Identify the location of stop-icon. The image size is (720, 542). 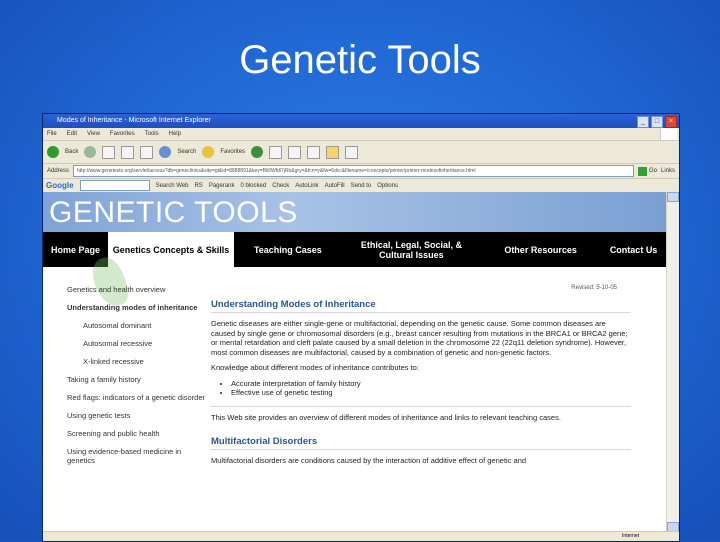
(109, 152).